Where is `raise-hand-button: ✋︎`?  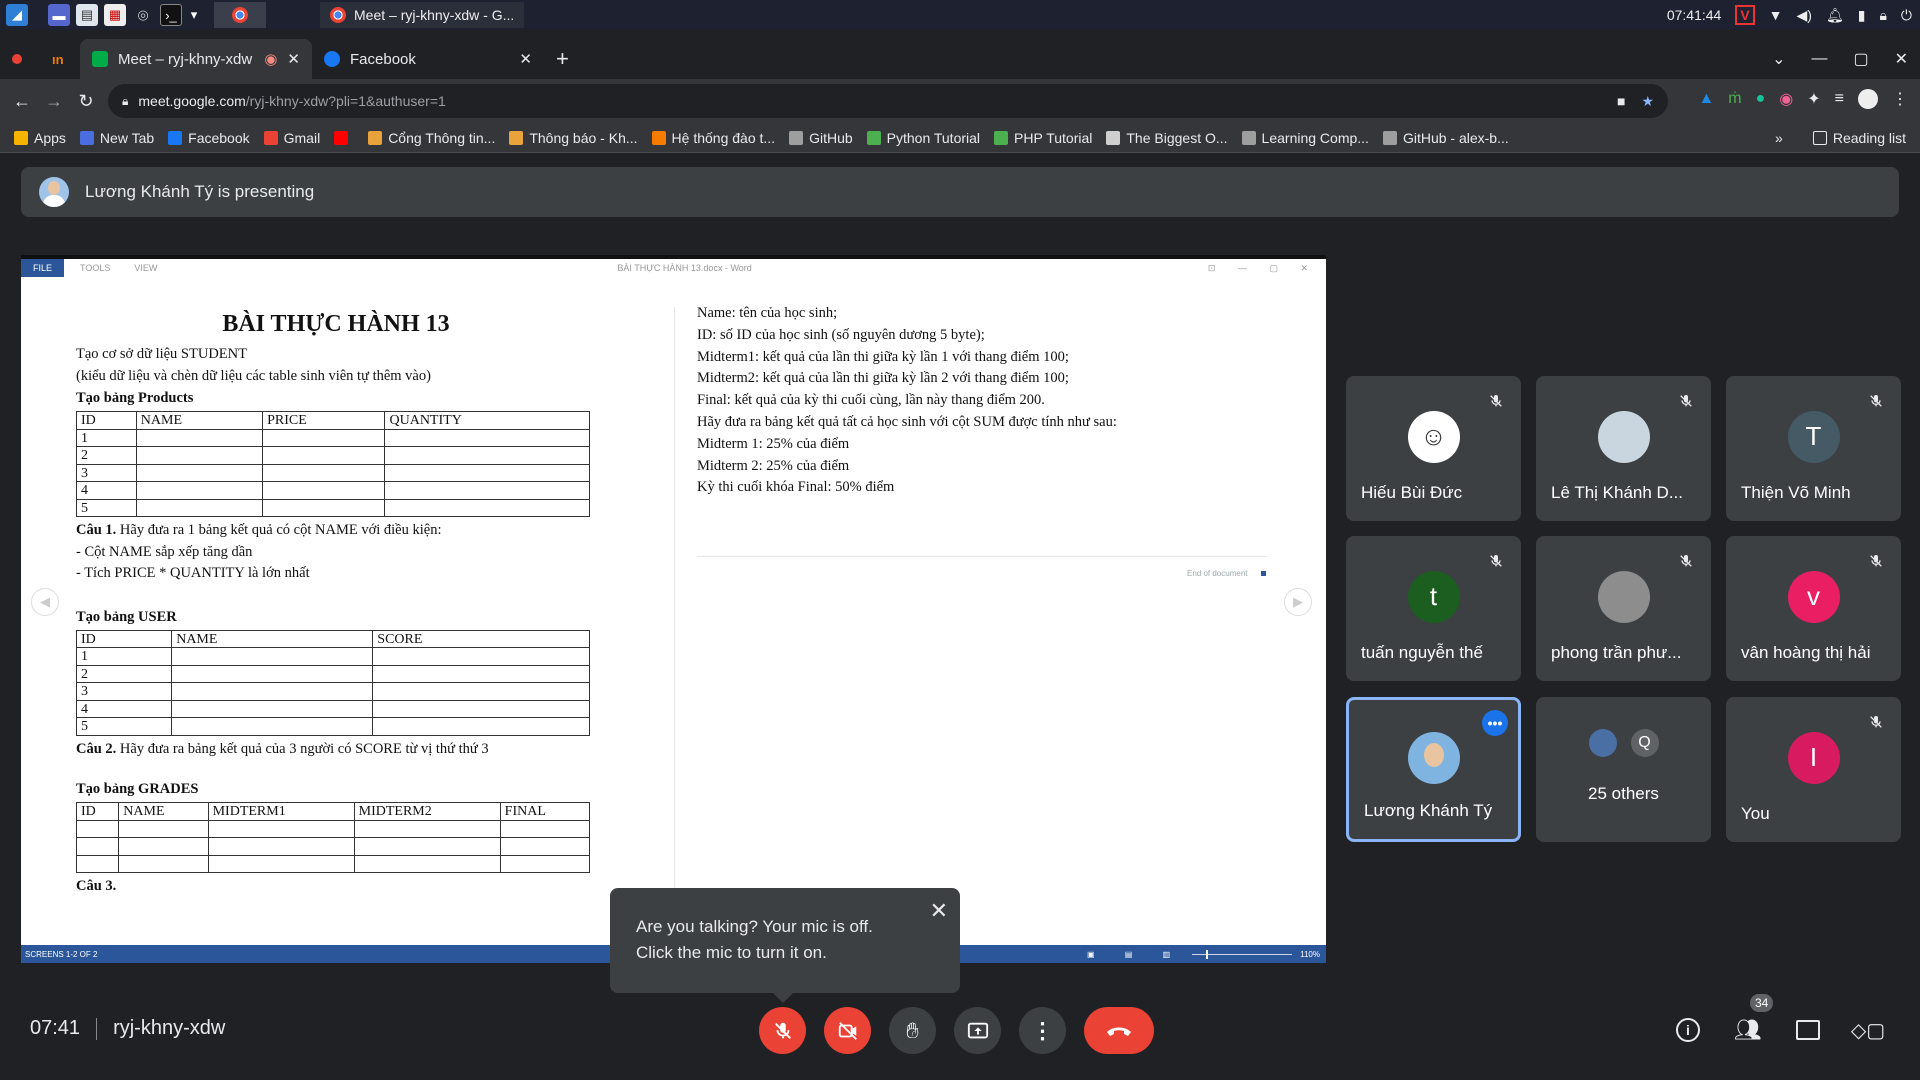 raise-hand-button: ✋︎ is located at coordinates (912, 1030).